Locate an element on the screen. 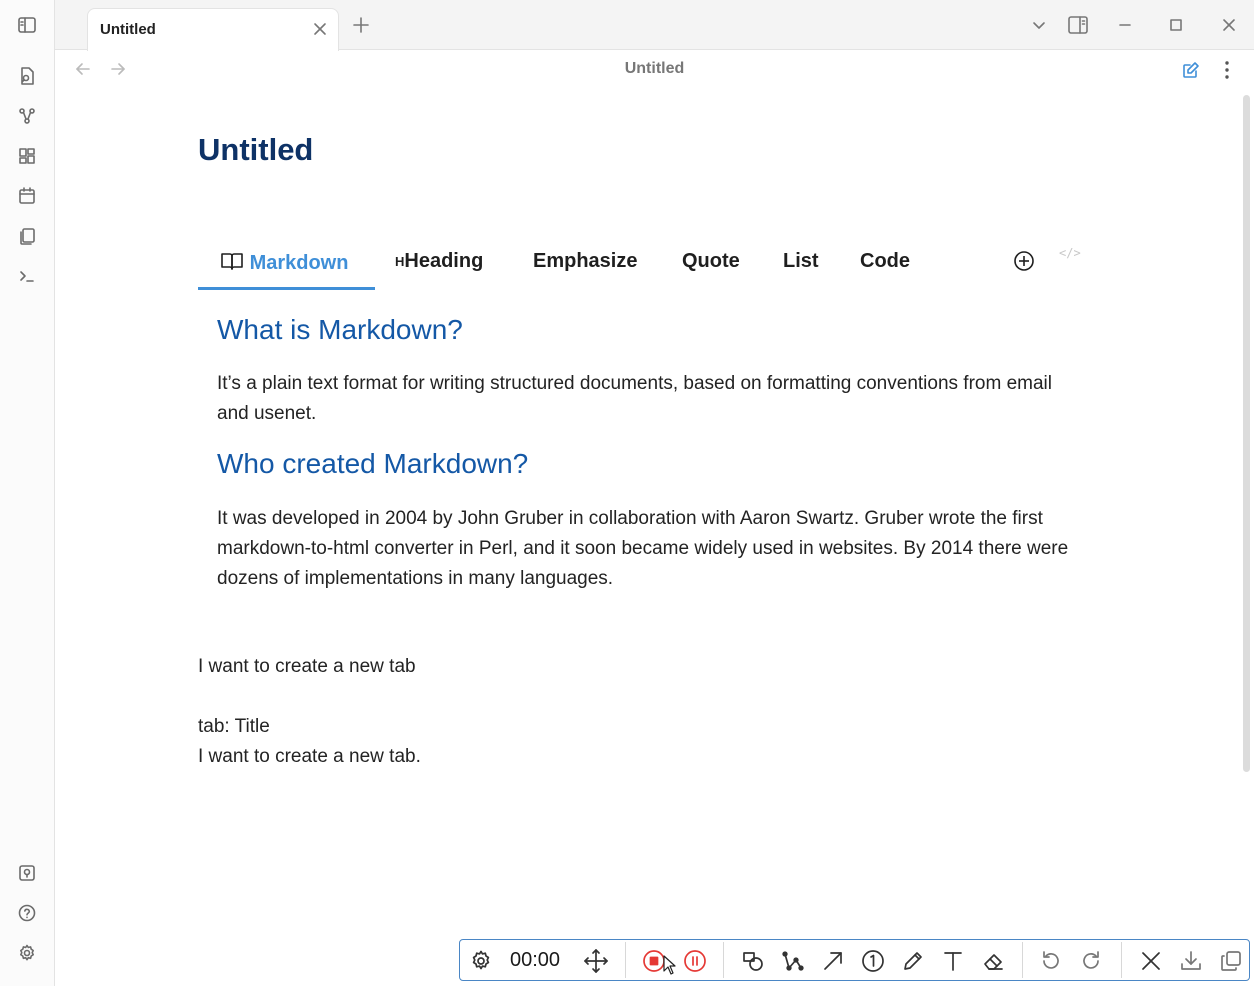 The image size is (1254, 986). book-open-icon is located at coordinates (232, 261).